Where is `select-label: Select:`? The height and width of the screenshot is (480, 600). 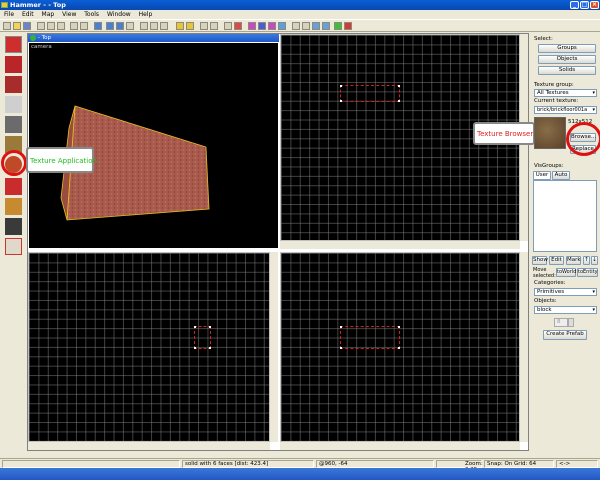
select-label: Select: is located at coordinates (543, 39).